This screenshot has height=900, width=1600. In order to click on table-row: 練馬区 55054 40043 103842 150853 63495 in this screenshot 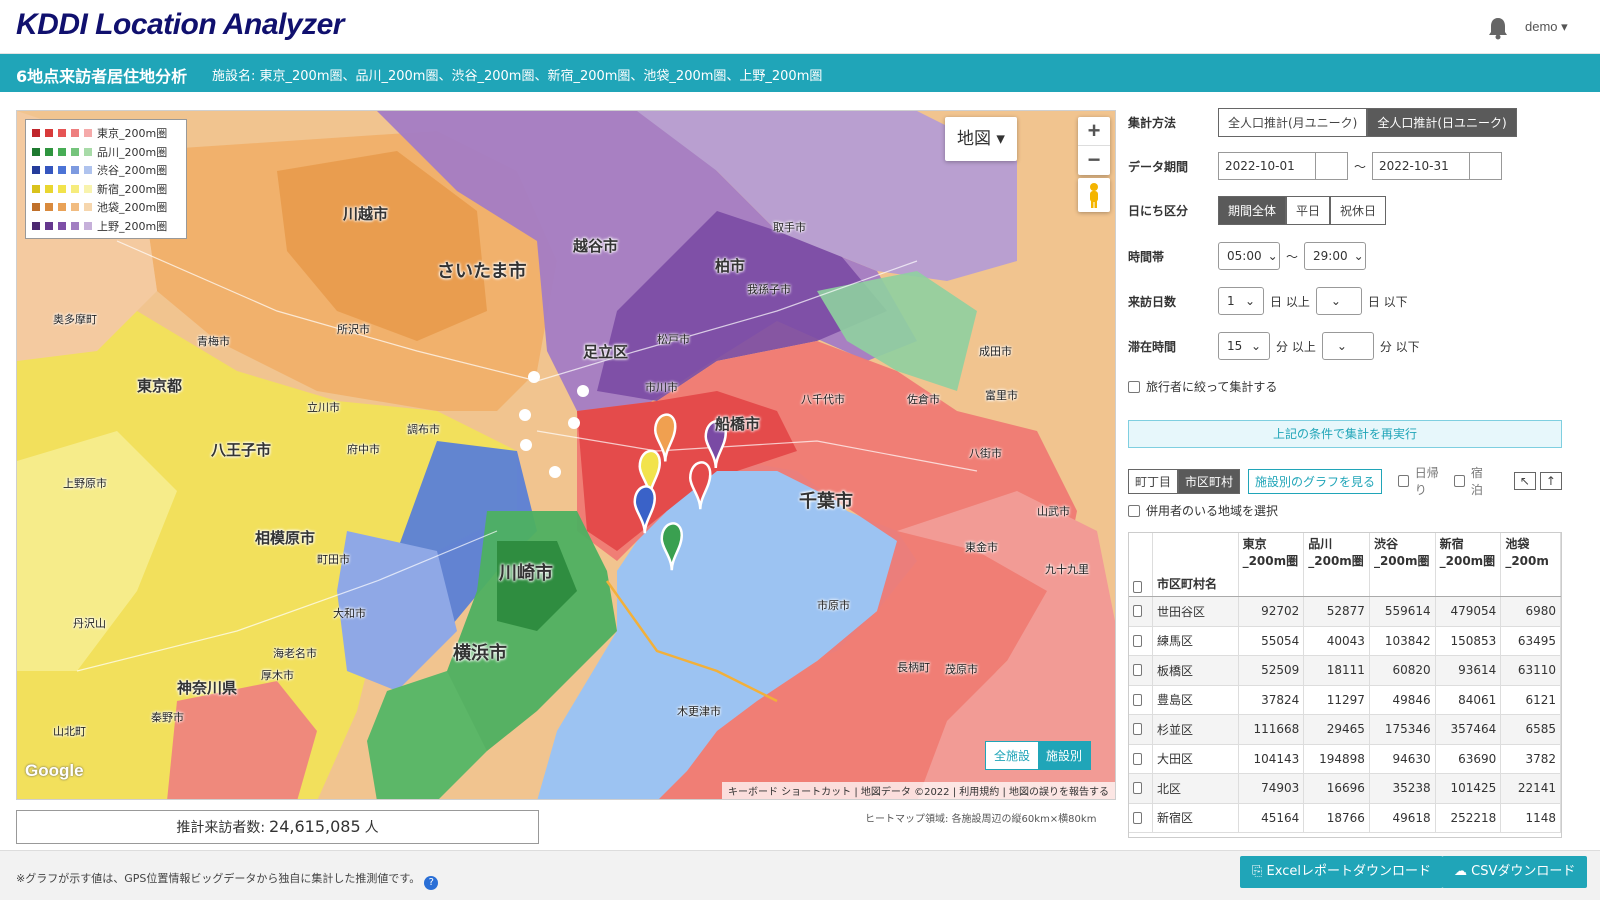, I will do `click(1345, 641)`.